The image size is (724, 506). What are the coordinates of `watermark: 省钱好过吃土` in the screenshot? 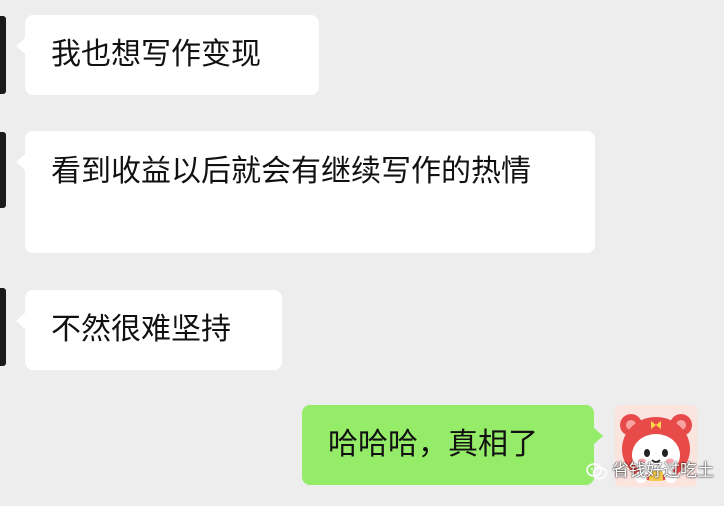 It's located at (650, 471).